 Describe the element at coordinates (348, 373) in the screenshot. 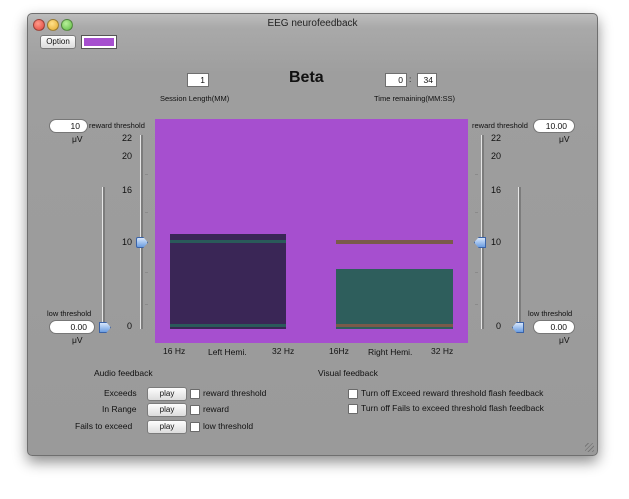

I see `visual-feedback-title: Visual feedback` at that location.